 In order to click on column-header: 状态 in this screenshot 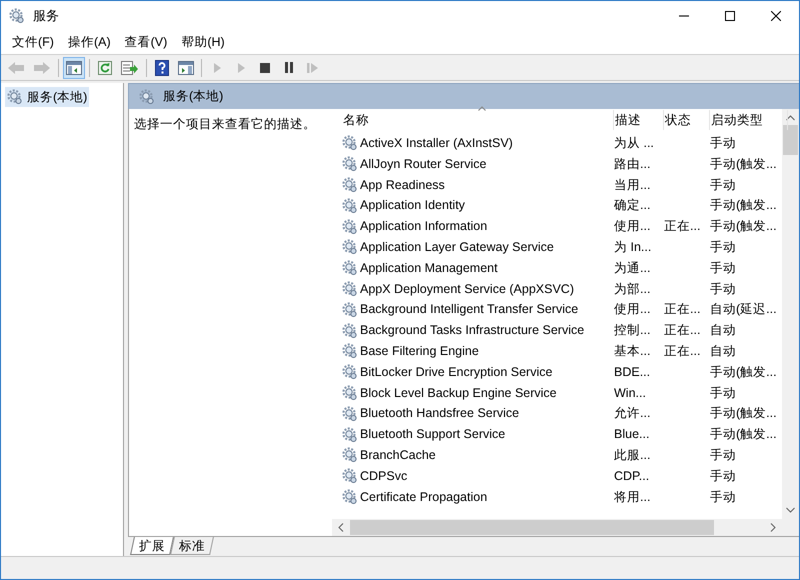, I will do `click(687, 120)`.